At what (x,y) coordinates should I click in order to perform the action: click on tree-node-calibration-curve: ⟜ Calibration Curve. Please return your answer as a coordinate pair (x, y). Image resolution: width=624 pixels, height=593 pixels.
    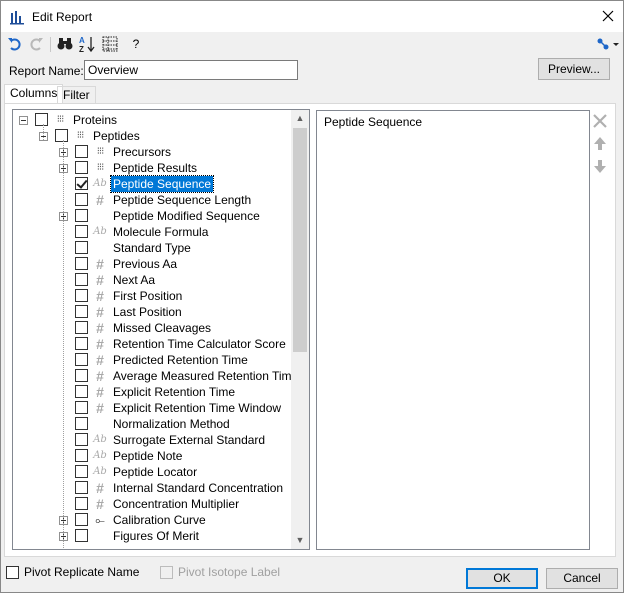
    Looking at the image, I should click on (153, 520).